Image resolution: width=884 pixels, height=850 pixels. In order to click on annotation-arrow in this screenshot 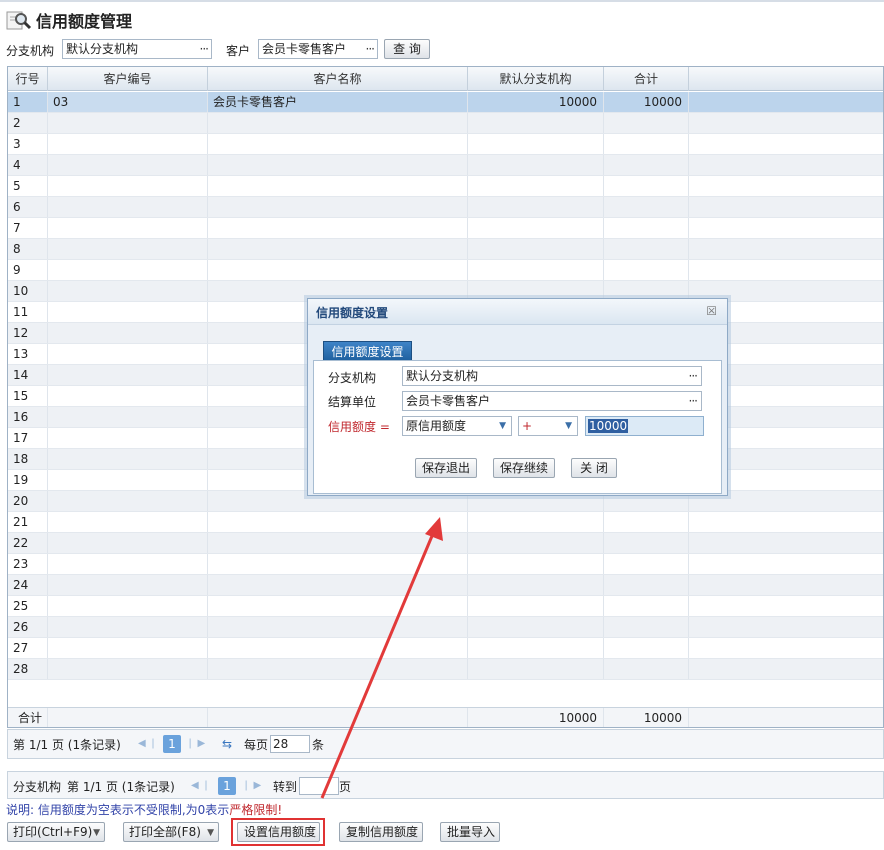, I will do `click(381, 658)`.